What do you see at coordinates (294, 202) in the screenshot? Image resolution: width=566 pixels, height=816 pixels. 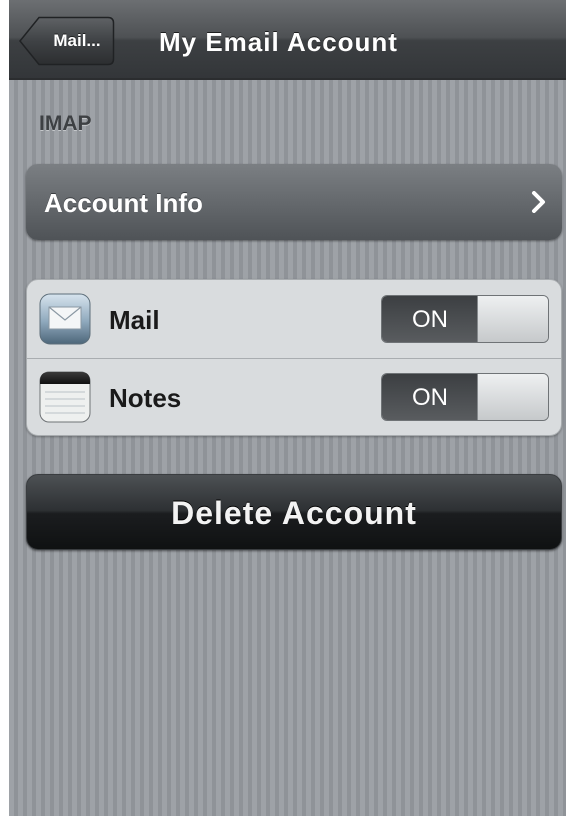 I see `account-info-row: Account Info` at bounding box center [294, 202].